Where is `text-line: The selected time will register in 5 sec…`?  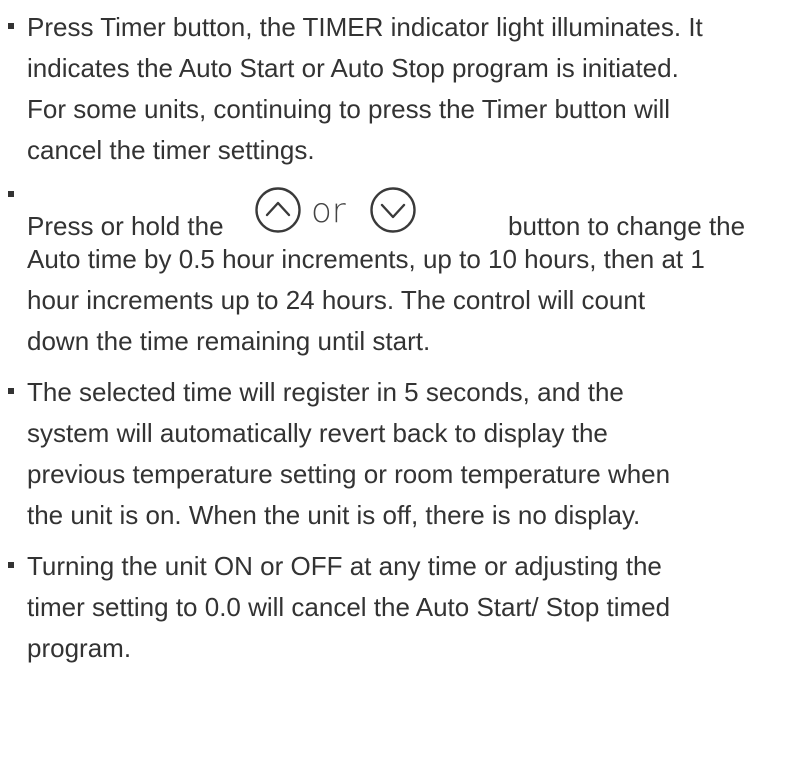
text-line: The selected time will register in 5 sec… is located at coordinates (325, 392).